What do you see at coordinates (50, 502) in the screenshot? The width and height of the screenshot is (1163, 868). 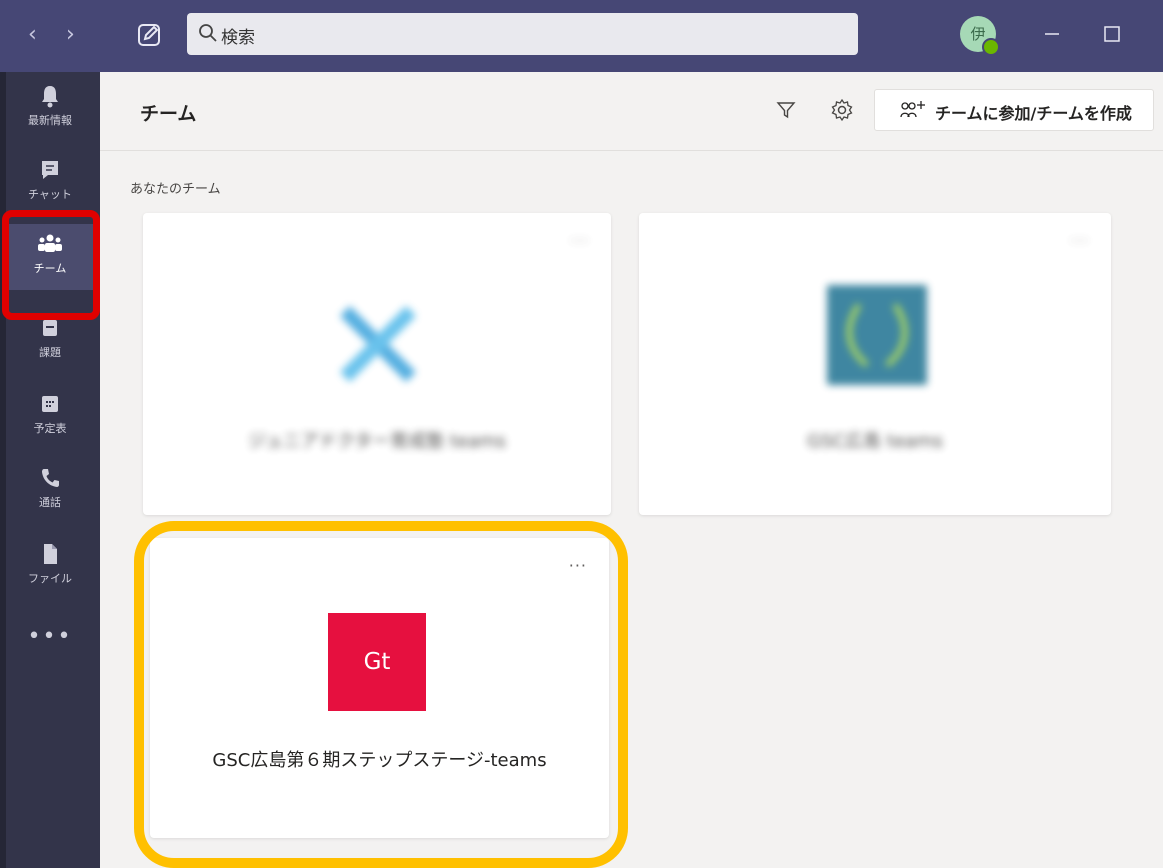 I see `rail-label: 通話` at bounding box center [50, 502].